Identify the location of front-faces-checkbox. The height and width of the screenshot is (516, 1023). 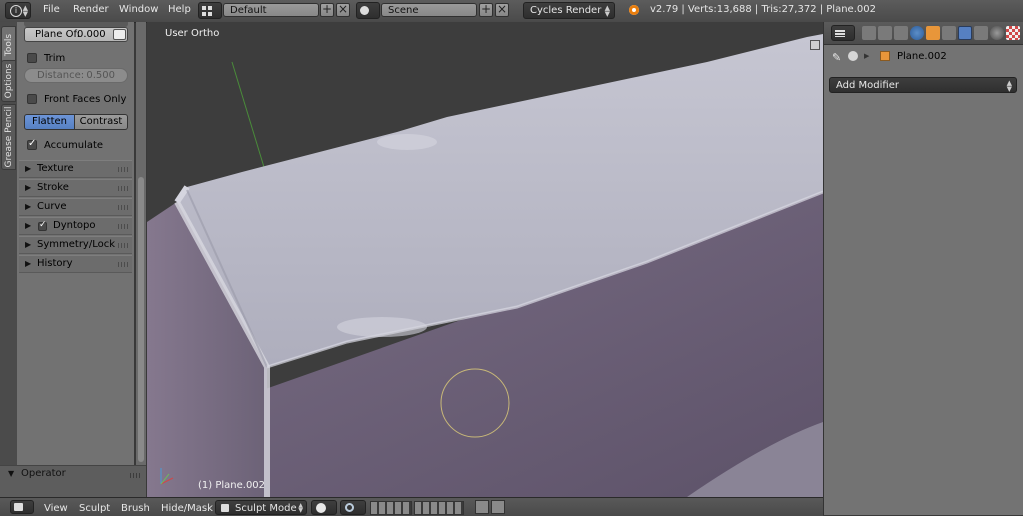
(32, 99).